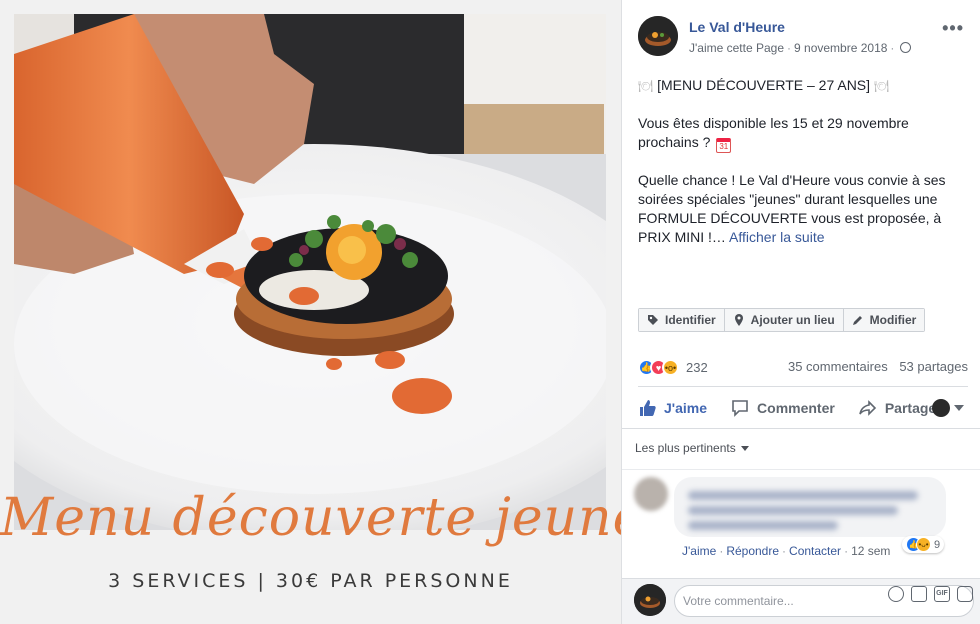 The height and width of the screenshot is (624, 980). Describe the element at coordinates (815, 551) in the screenshot. I see `comment-contact-link: Contacter` at that location.